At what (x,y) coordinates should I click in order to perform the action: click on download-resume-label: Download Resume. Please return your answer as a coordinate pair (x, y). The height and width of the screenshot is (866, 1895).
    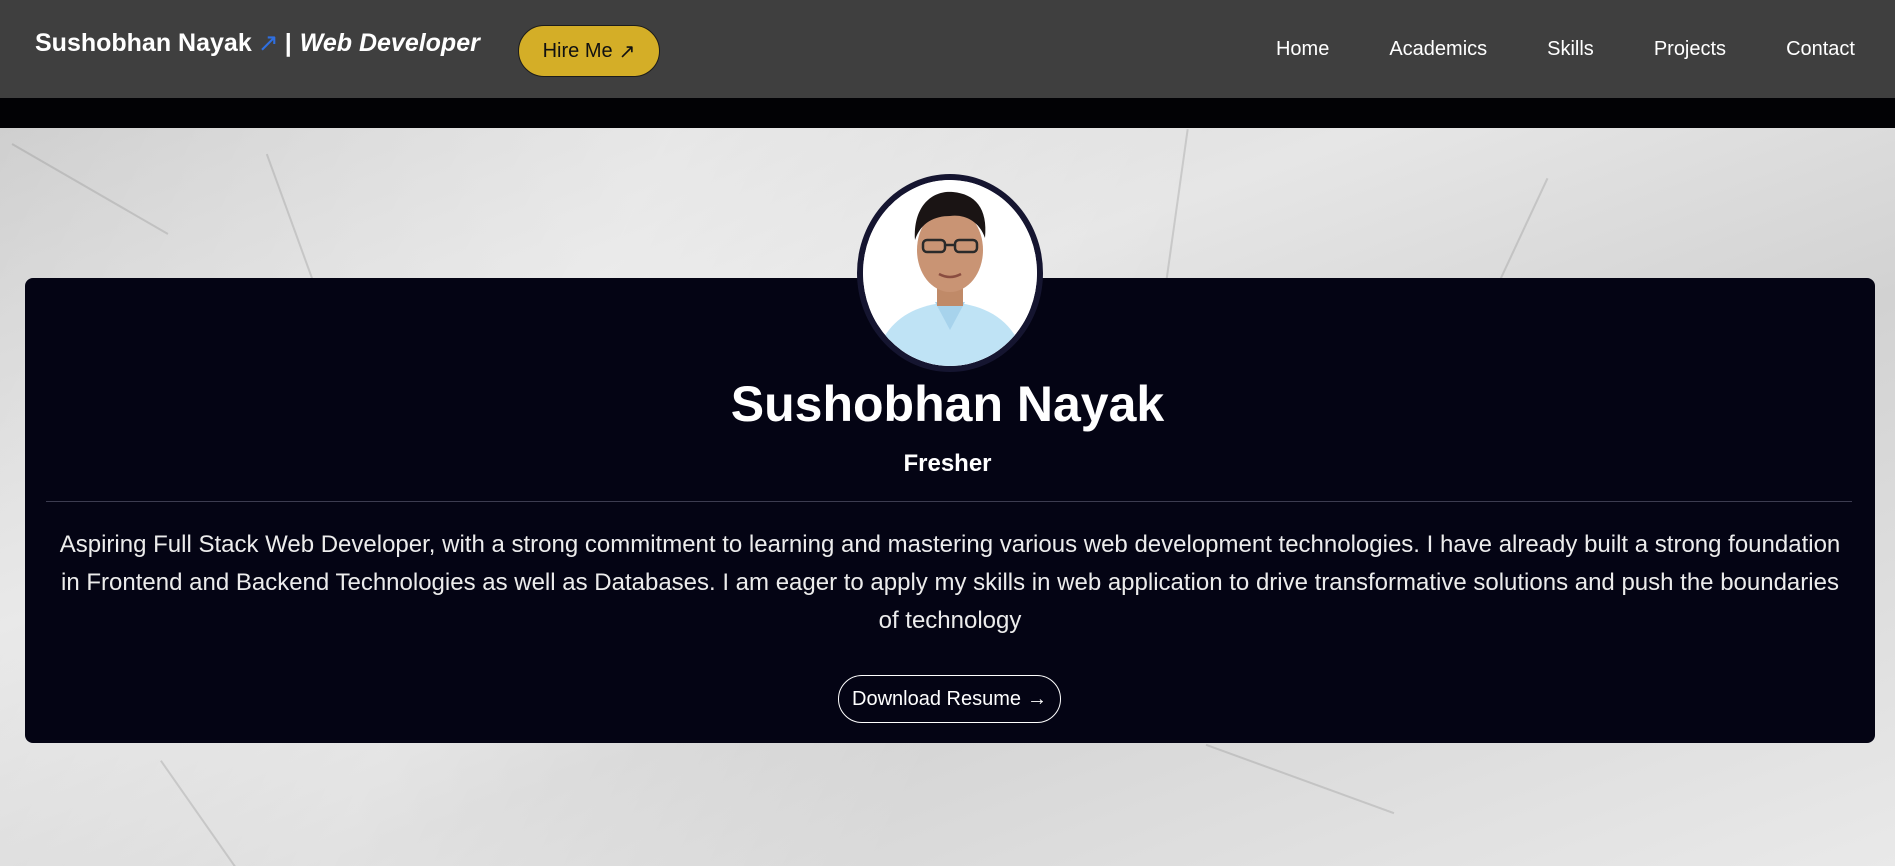
    Looking at the image, I should click on (936, 698).